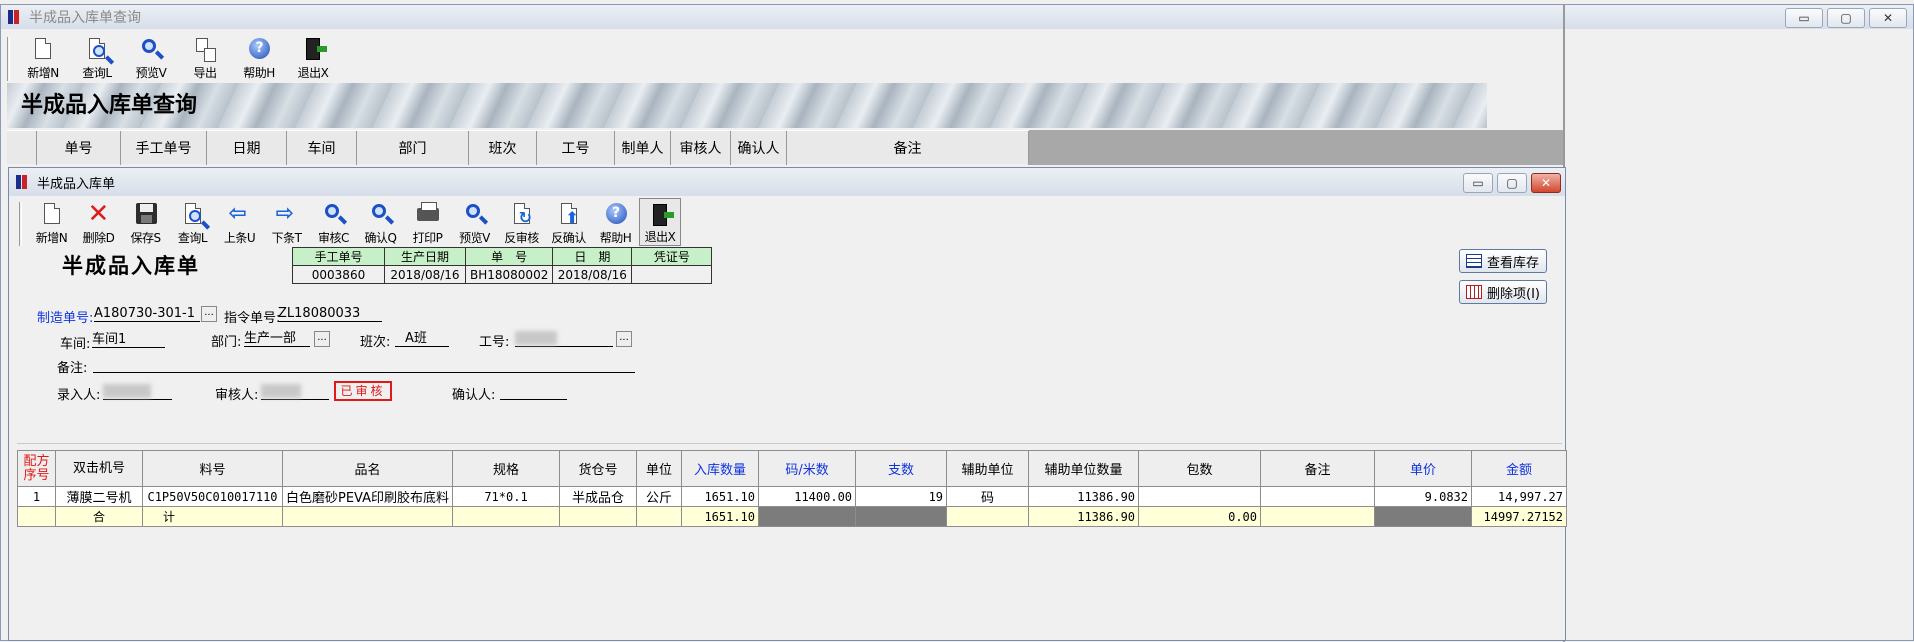 The image size is (1914, 642). I want to click on cell-unit-price: 9.0832, so click(1423, 496).